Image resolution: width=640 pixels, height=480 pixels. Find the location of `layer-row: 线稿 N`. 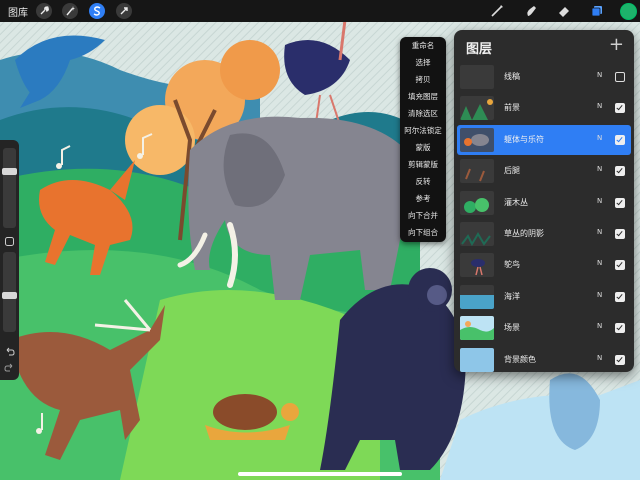

layer-row: 线稿 N is located at coordinates (544, 77).